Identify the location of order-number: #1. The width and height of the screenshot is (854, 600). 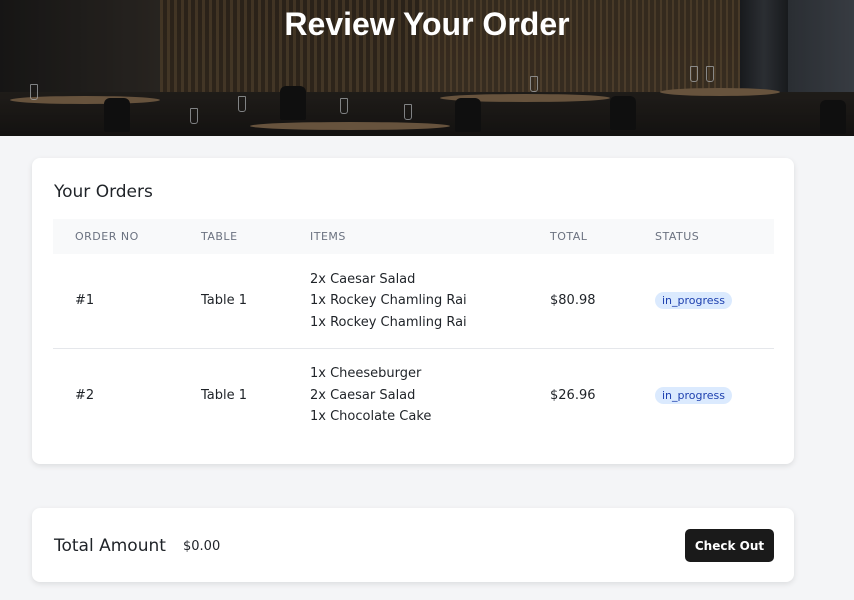
(85, 301).